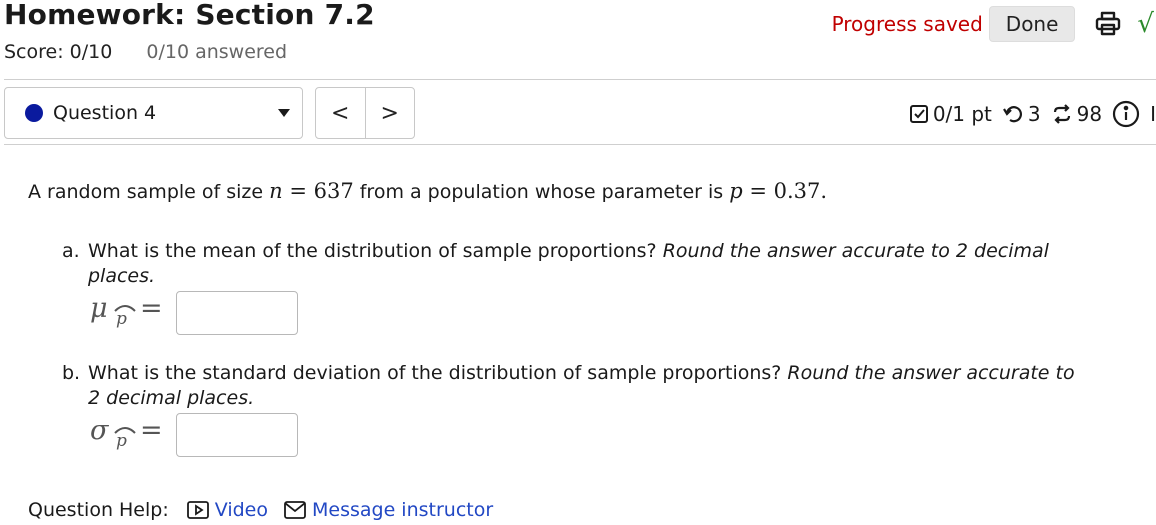  What do you see at coordinates (1034, 114) in the screenshot?
I see `retries-count: 3` at bounding box center [1034, 114].